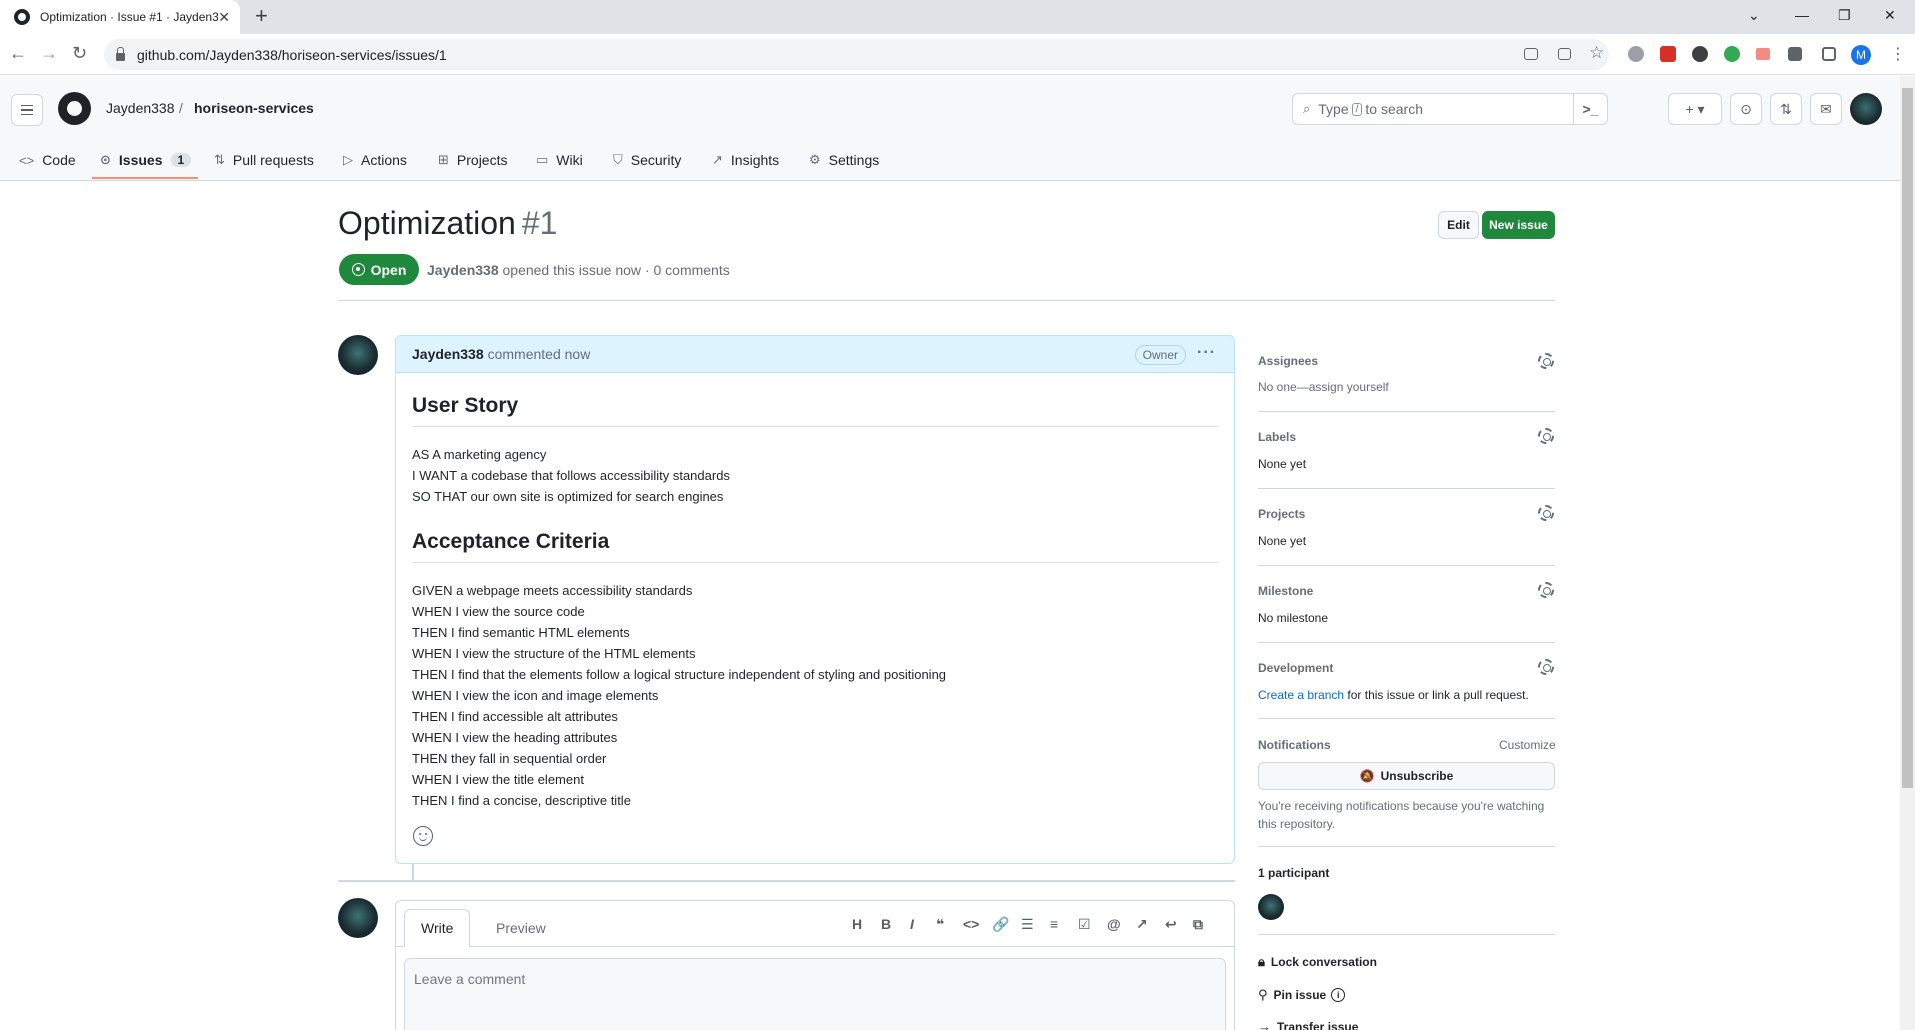 The height and width of the screenshot is (1030, 1915). What do you see at coordinates (1349, 387) in the screenshot?
I see `assign-yourself-link: assign yourself` at bounding box center [1349, 387].